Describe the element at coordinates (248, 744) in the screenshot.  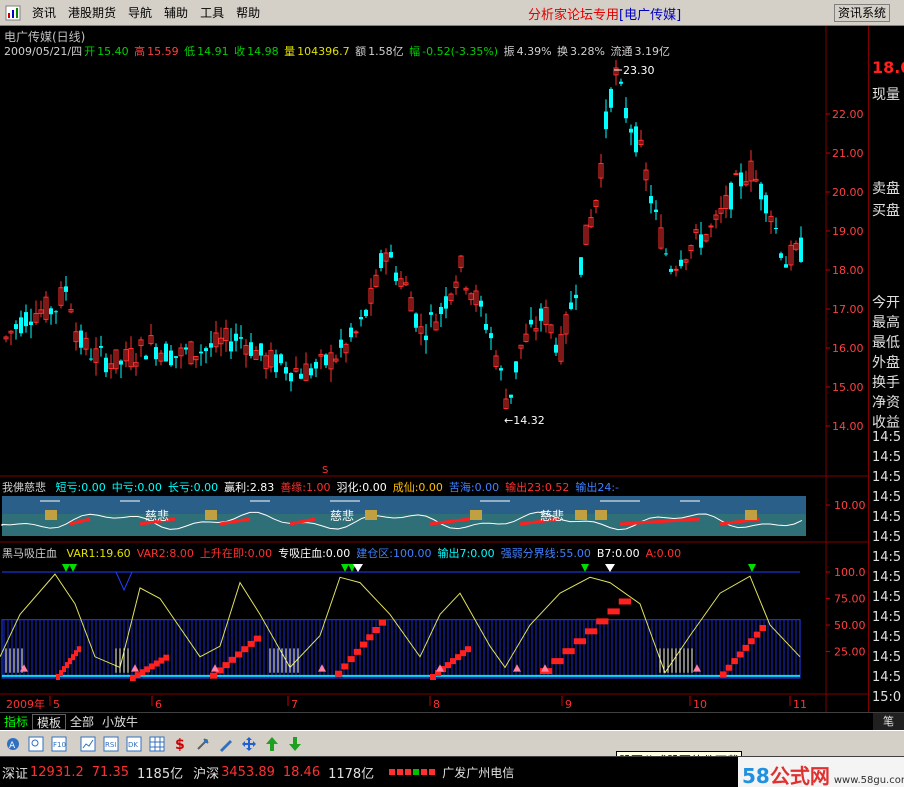
I see `move-icon` at that location.